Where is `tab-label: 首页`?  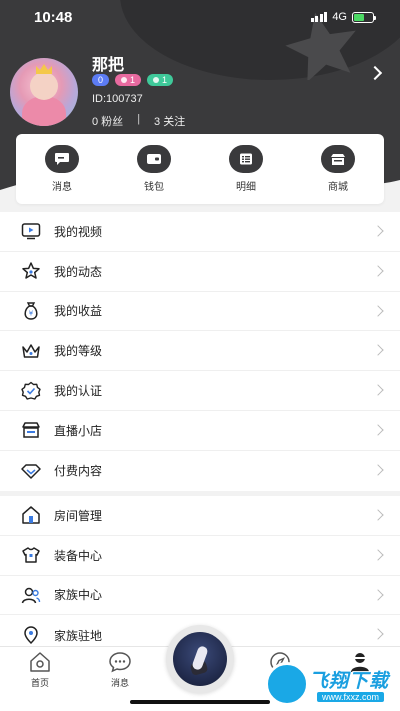
tab-label: 首页 is located at coordinates (39, 683).